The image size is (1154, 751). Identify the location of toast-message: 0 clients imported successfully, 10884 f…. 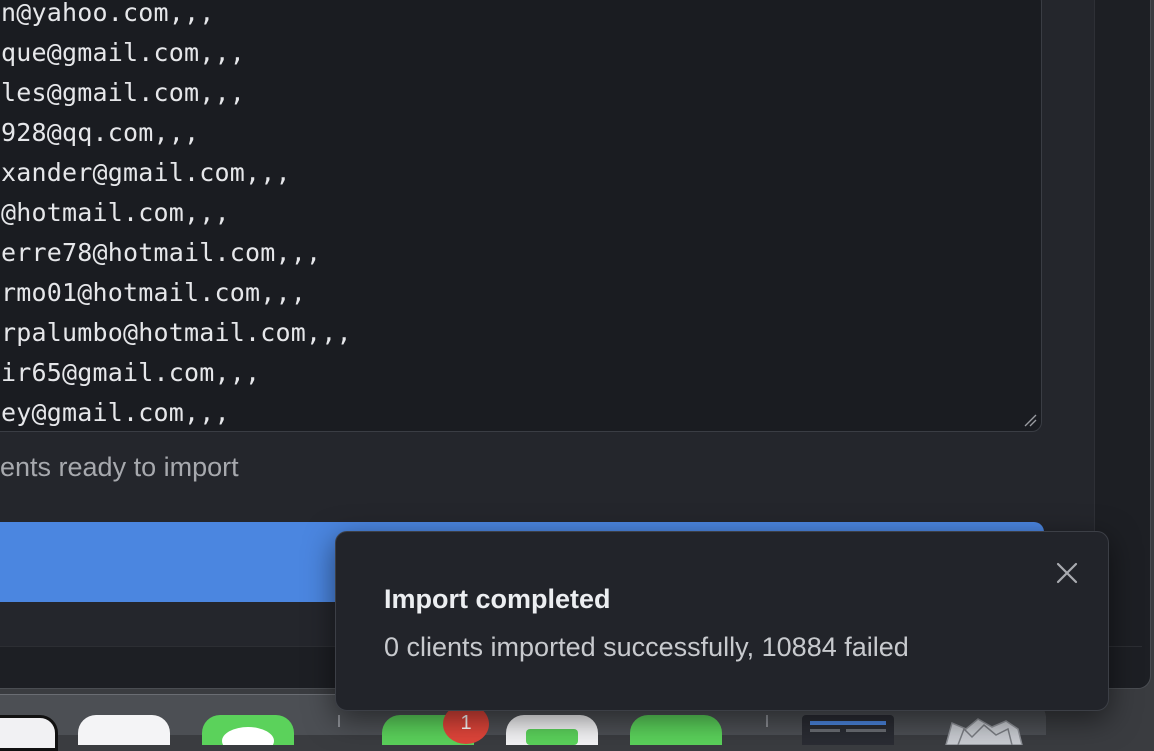
(646, 647).